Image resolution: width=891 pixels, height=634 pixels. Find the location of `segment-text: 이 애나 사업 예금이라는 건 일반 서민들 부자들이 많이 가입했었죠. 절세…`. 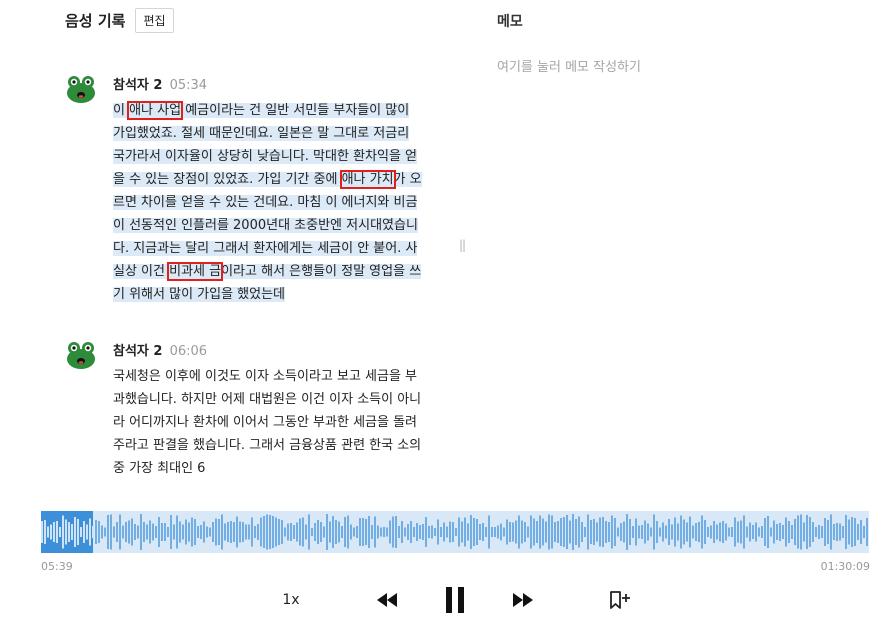

segment-text: 이 애나 사업 예금이라는 건 일반 서민들 부자들이 많이 가입했었죠. 절세… is located at coordinates (268, 202).